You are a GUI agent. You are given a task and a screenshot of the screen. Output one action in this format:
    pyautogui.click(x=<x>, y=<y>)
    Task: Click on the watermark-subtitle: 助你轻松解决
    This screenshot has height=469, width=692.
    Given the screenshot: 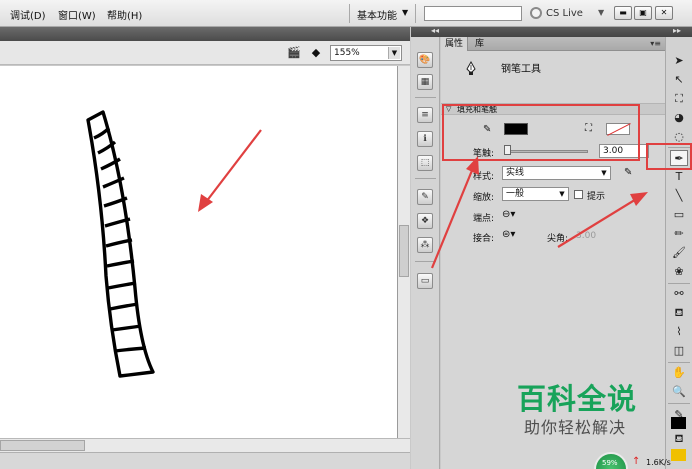 What is the action you would take?
    pyautogui.click(x=575, y=427)
    